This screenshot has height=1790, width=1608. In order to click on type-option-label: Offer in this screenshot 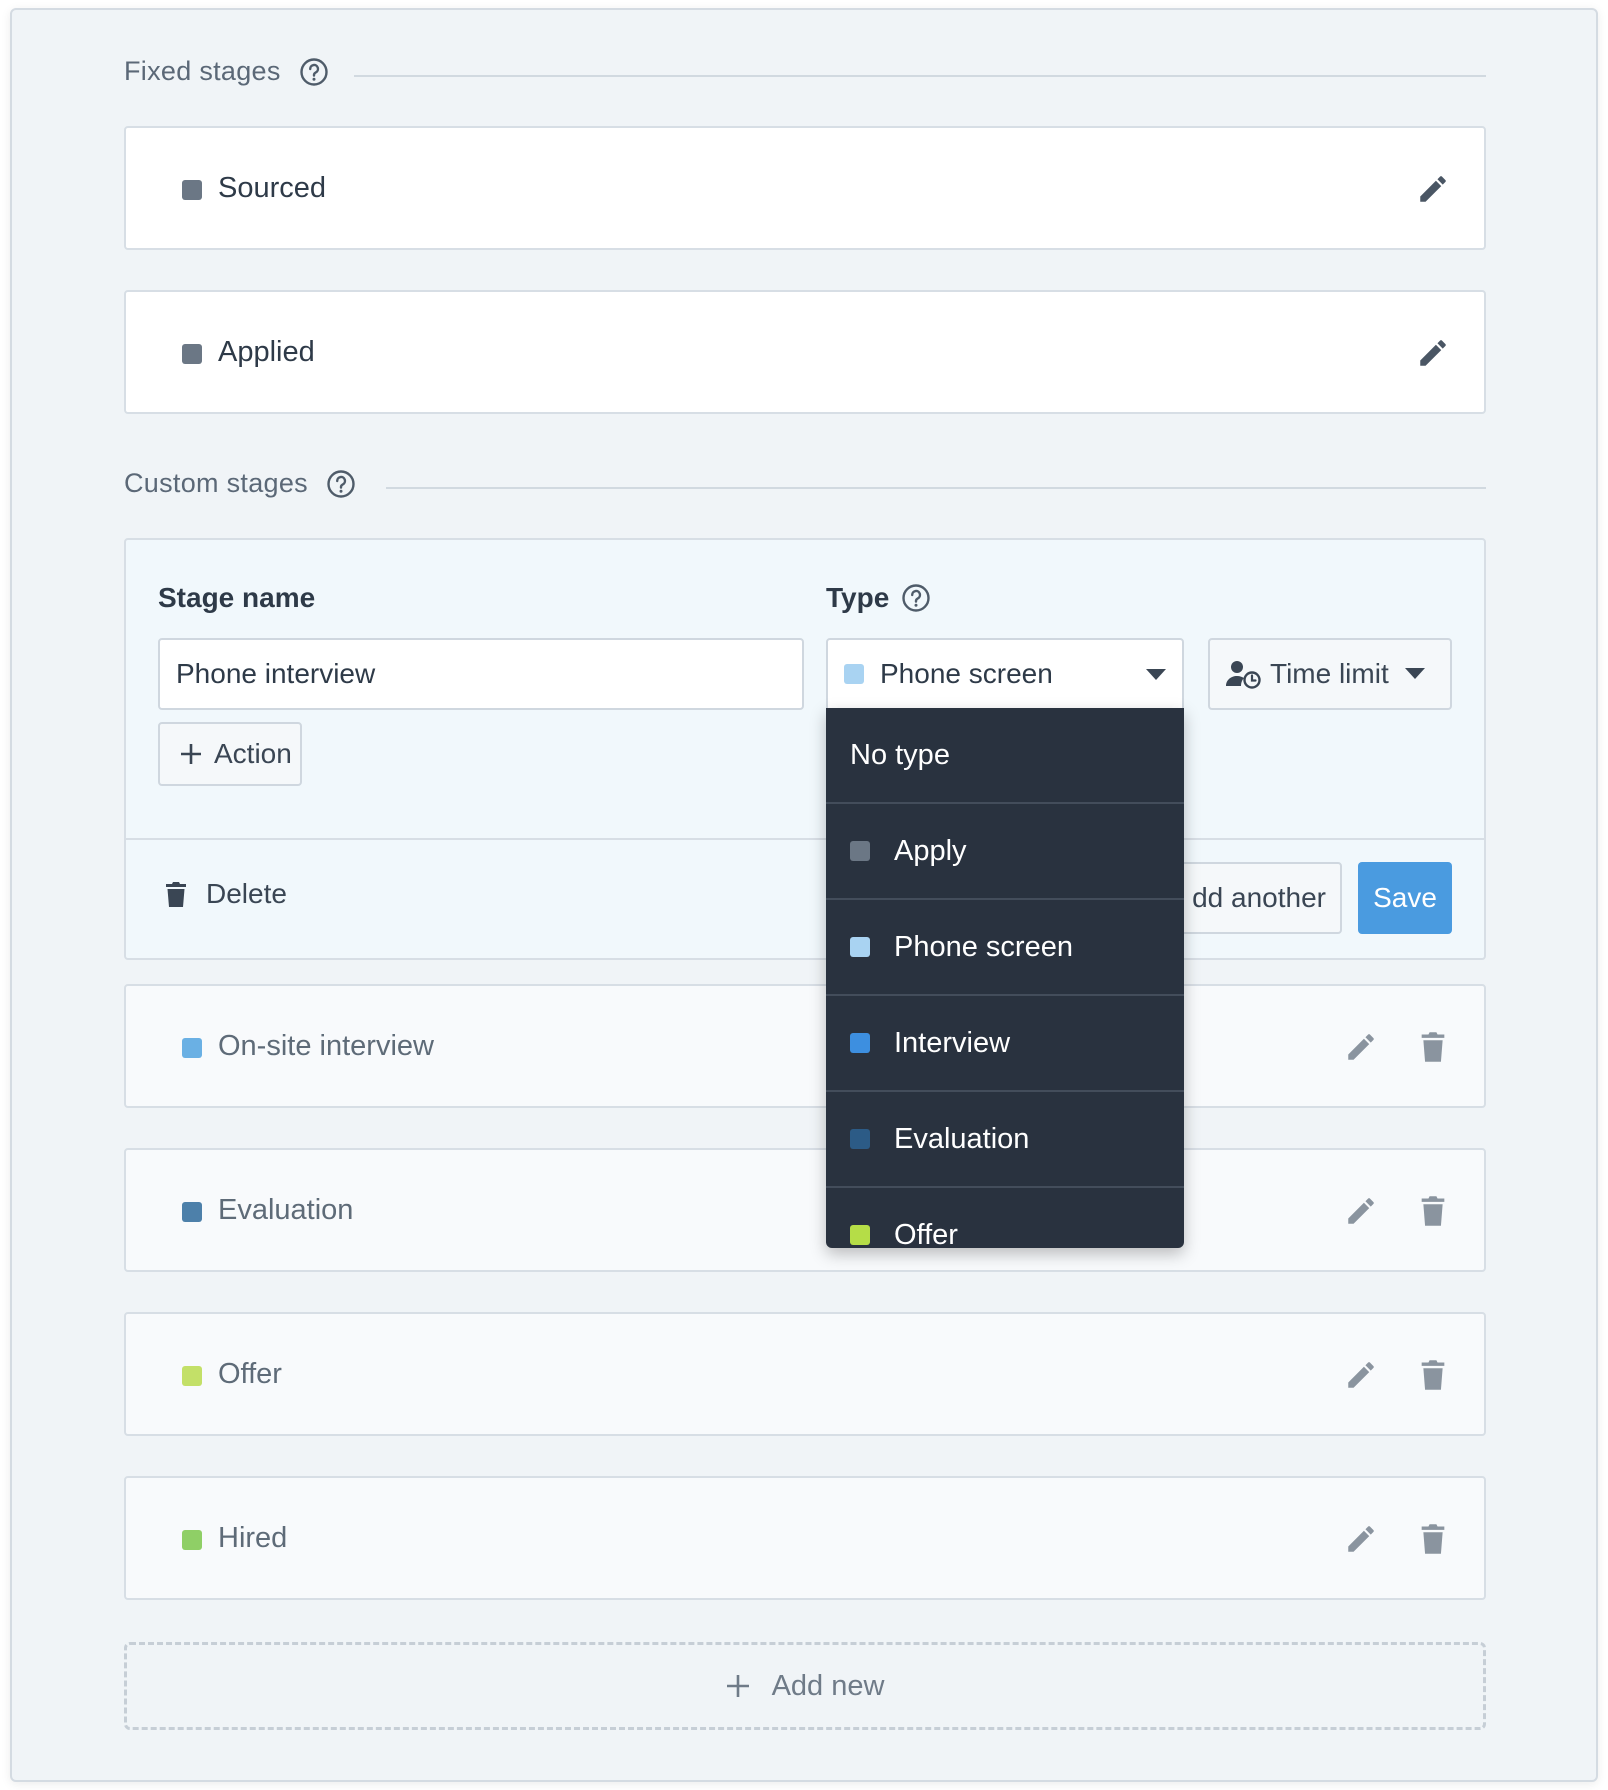, I will do `click(926, 1233)`.